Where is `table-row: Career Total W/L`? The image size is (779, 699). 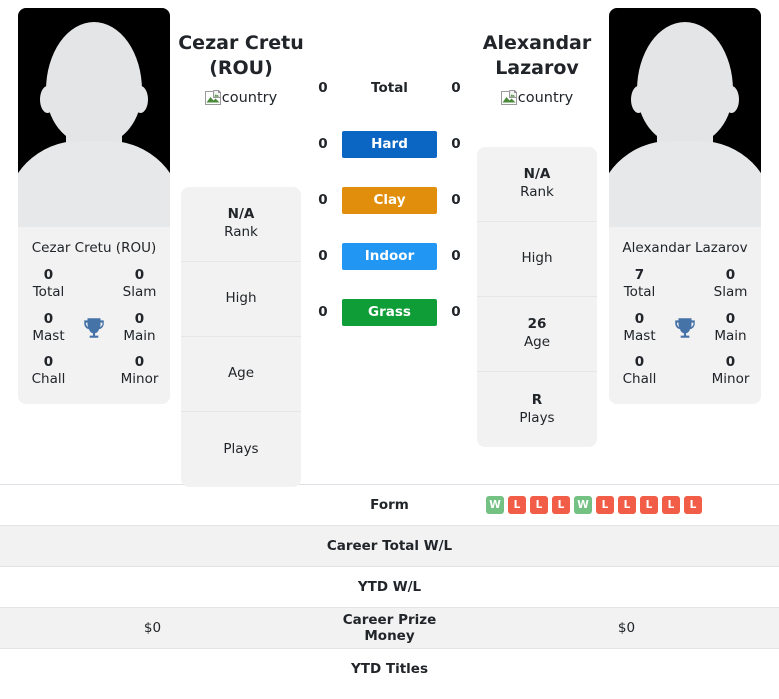
table-row: Career Total W/L is located at coordinates (389, 546).